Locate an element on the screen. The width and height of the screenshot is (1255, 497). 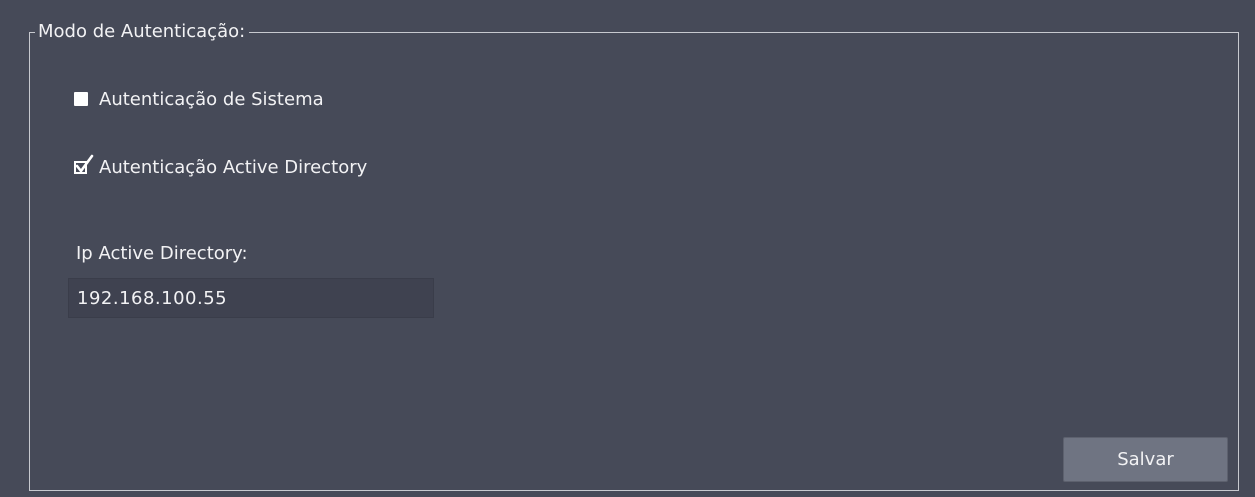
checkbox-checked-icon is located at coordinates (81, 167).